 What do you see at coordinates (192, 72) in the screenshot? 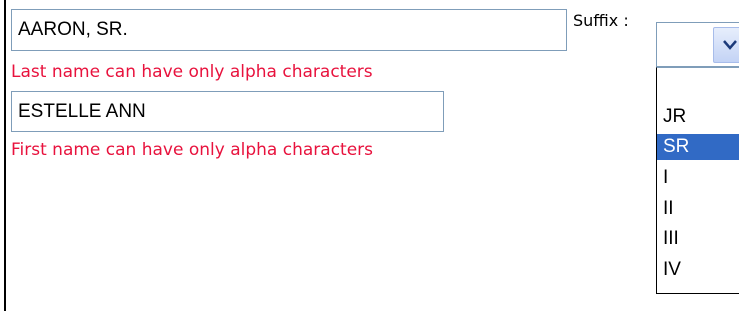
I see `last-name-error-message: Last name can have only alpha characters` at bounding box center [192, 72].